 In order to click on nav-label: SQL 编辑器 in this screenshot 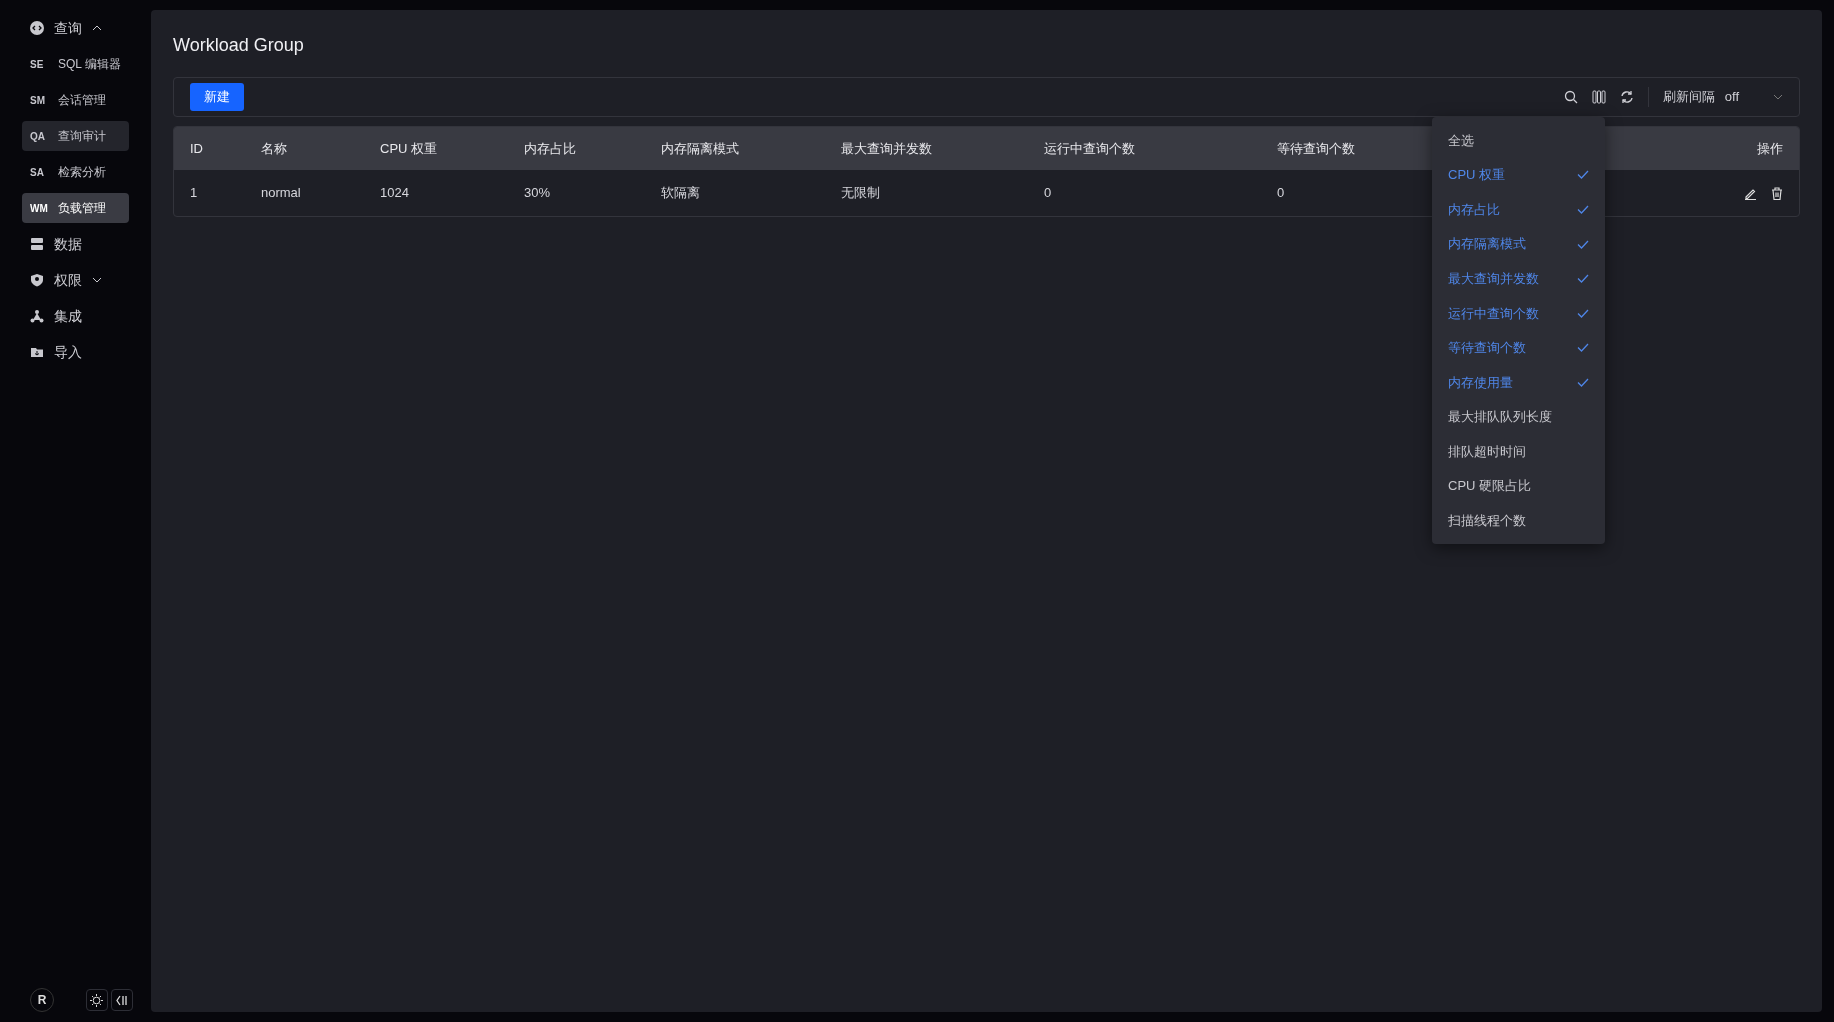, I will do `click(89, 64)`.